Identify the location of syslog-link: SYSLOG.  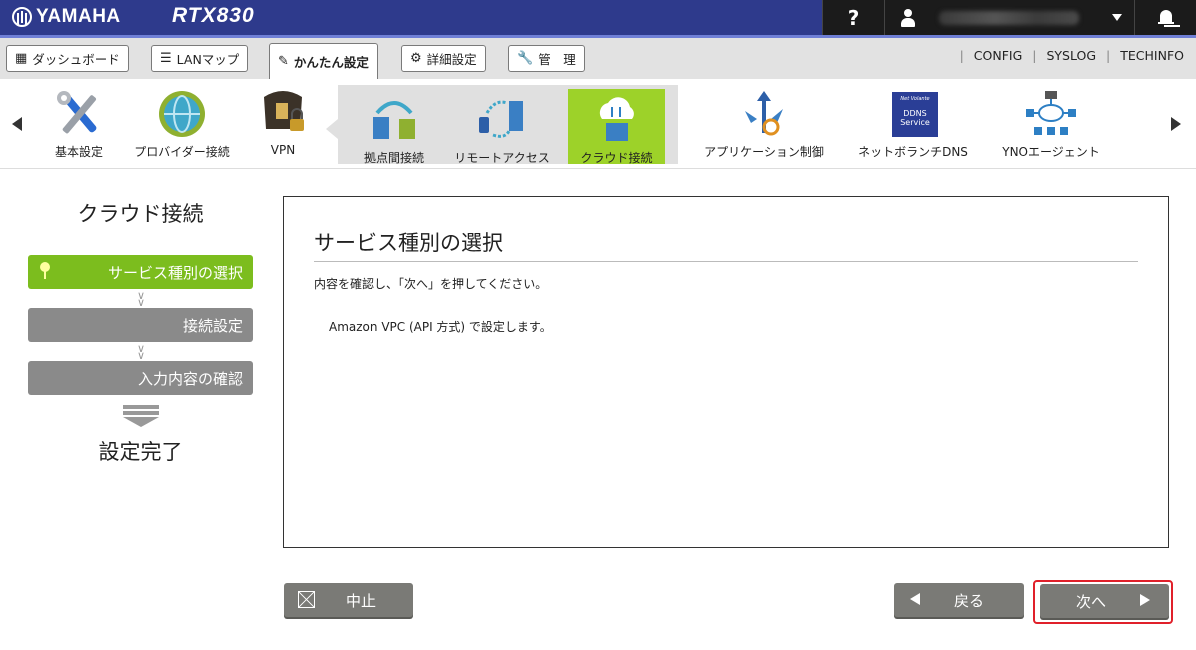
(1071, 55).